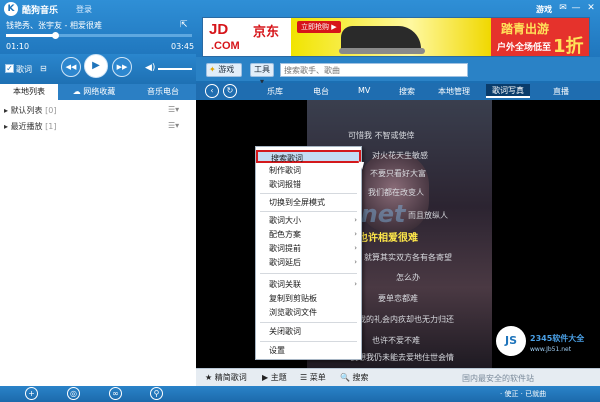 The width and height of the screenshot is (600, 402). What do you see at coordinates (313, 377) in the screenshot?
I see `menu-button: ☰ 菜单` at bounding box center [313, 377].